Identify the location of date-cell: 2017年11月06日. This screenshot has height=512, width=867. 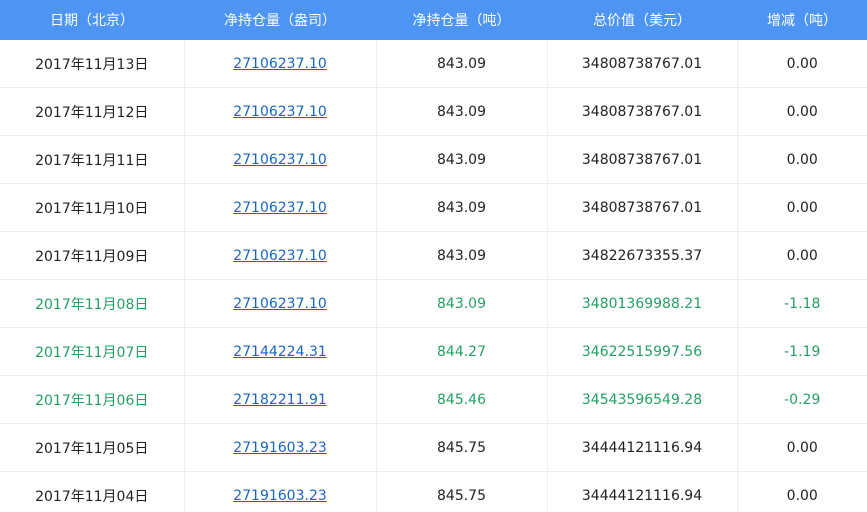
(92, 399).